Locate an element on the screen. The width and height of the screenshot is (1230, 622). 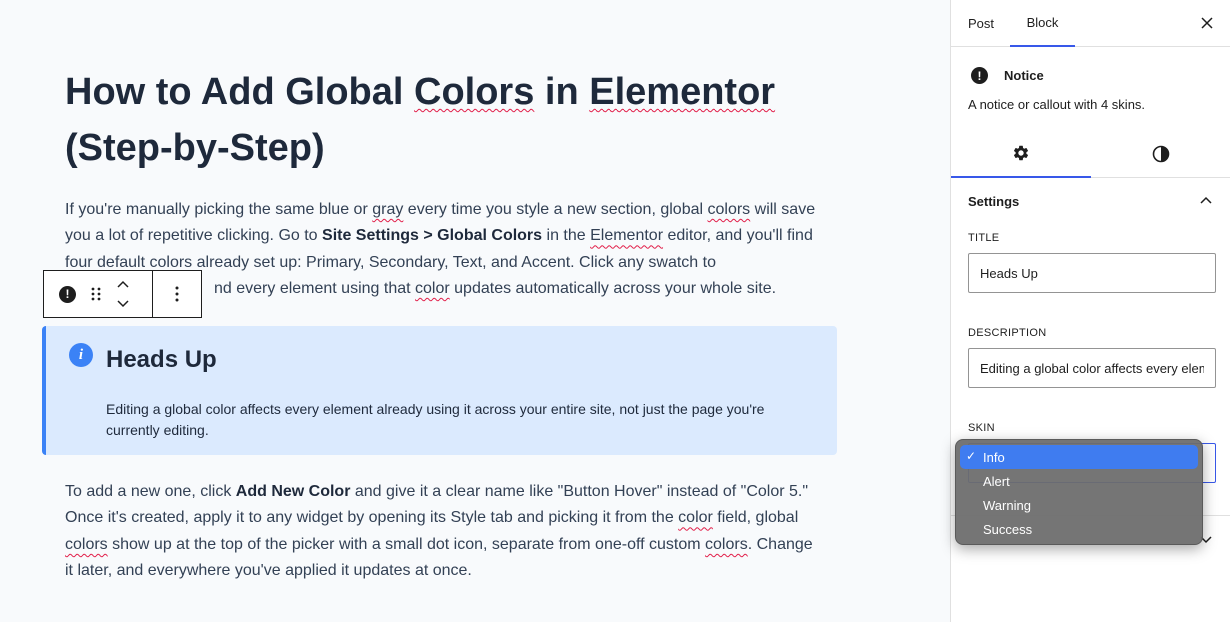
description-field is located at coordinates (1092, 368).